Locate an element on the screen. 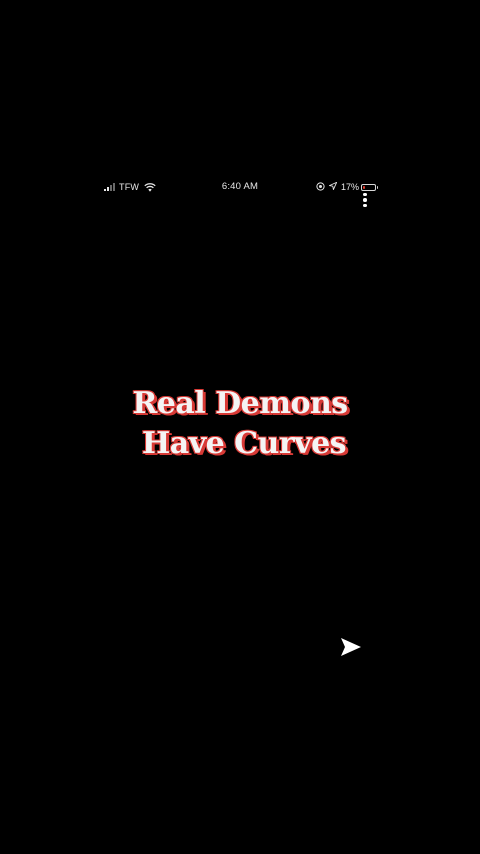 Image resolution: width=480 pixels, height=854 pixels. status-bar: TFW 6:40 AM 17% is located at coordinates (241, 187).